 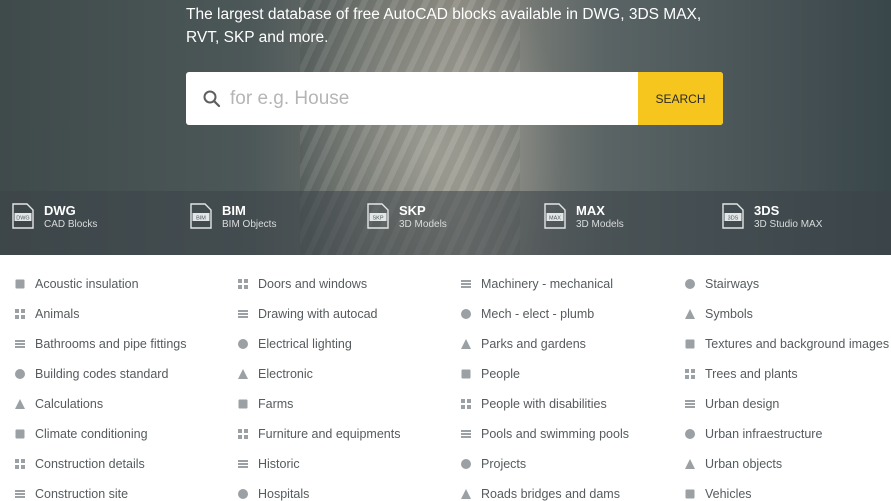 What do you see at coordinates (20, 374) in the screenshot?
I see `building-icon` at bounding box center [20, 374].